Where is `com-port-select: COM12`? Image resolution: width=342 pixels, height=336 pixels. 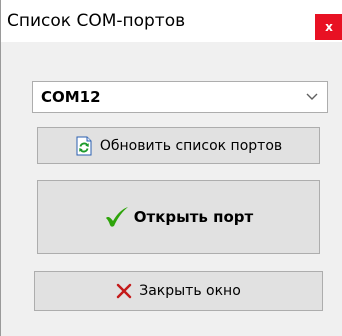
com-port-select: COM12 is located at coordinates (180, 97).